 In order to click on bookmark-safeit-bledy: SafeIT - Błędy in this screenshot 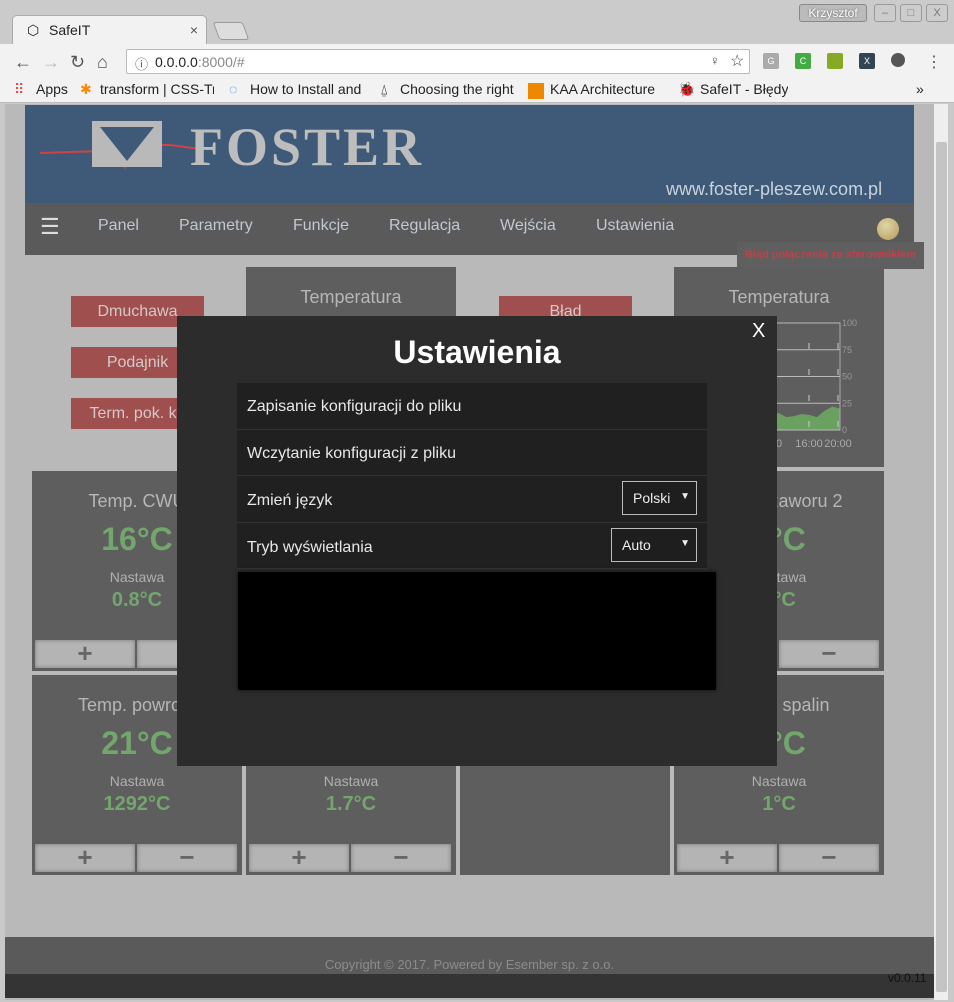, I will do `click(744, 89)`.